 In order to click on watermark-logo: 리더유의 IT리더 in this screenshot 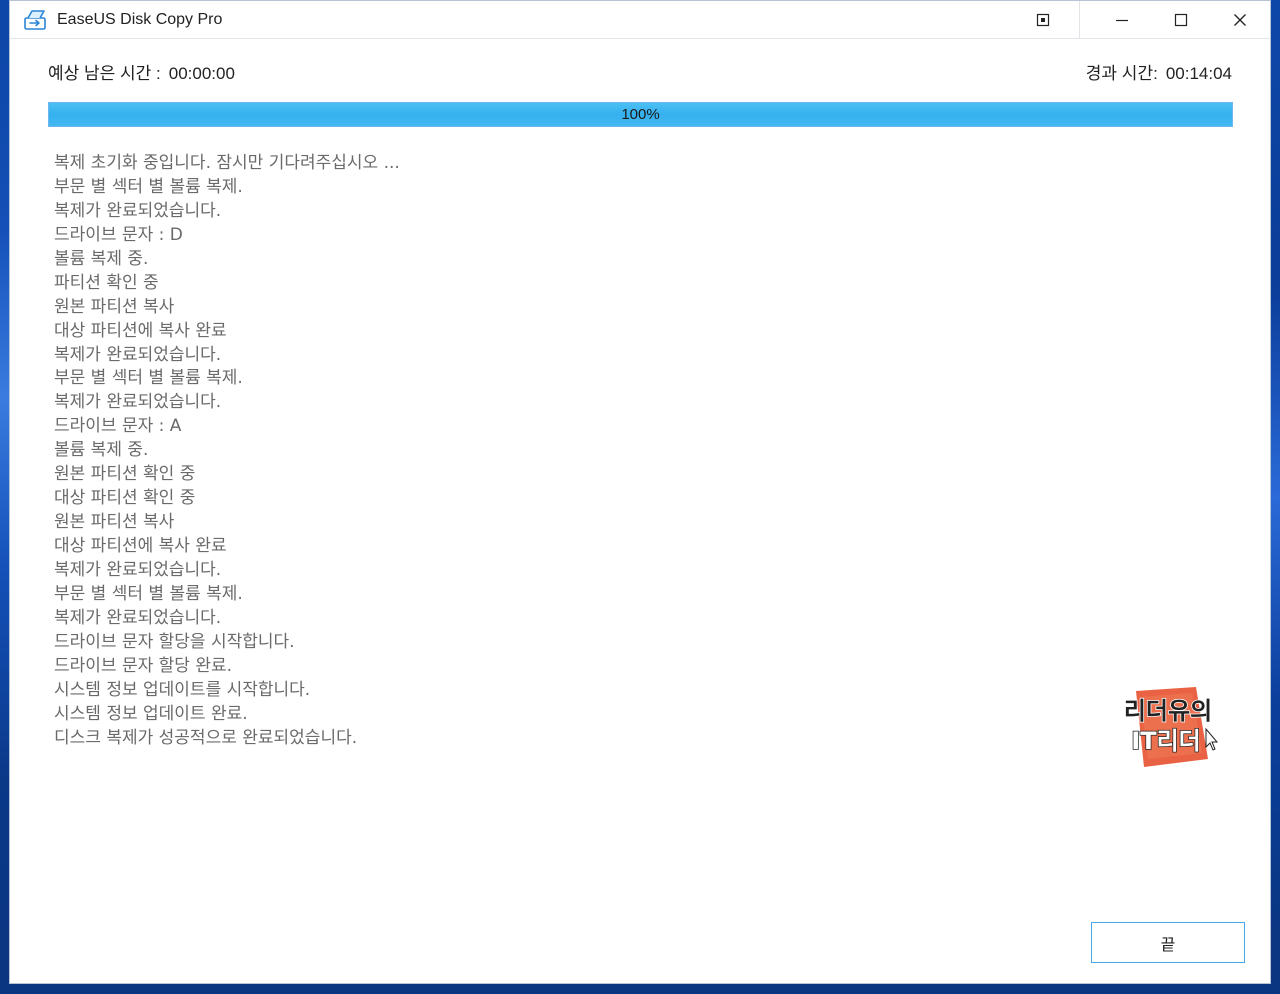, I will do `click(1170, 727)`.